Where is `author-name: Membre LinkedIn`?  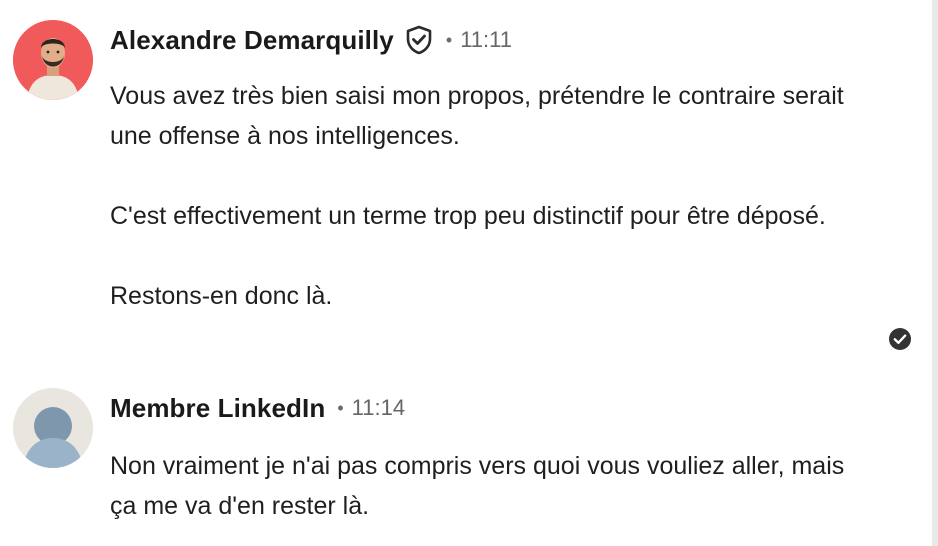 author-name: Membre LinkedIn is located at coordinates (217, 408).